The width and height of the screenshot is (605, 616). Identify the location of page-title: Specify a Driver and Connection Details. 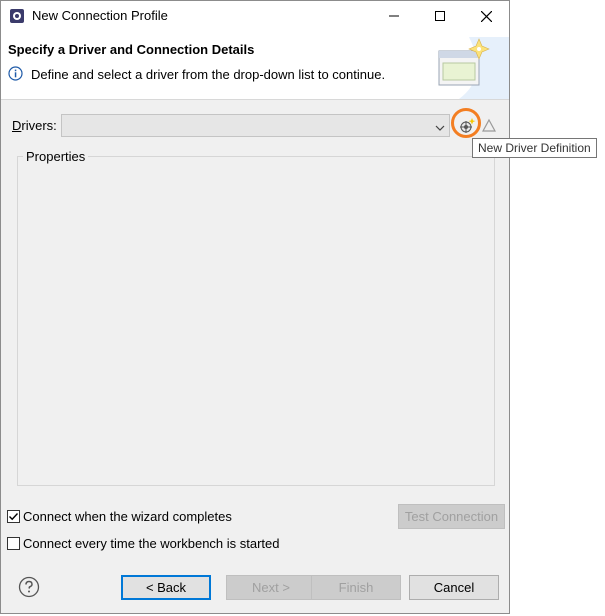
(131, 49).